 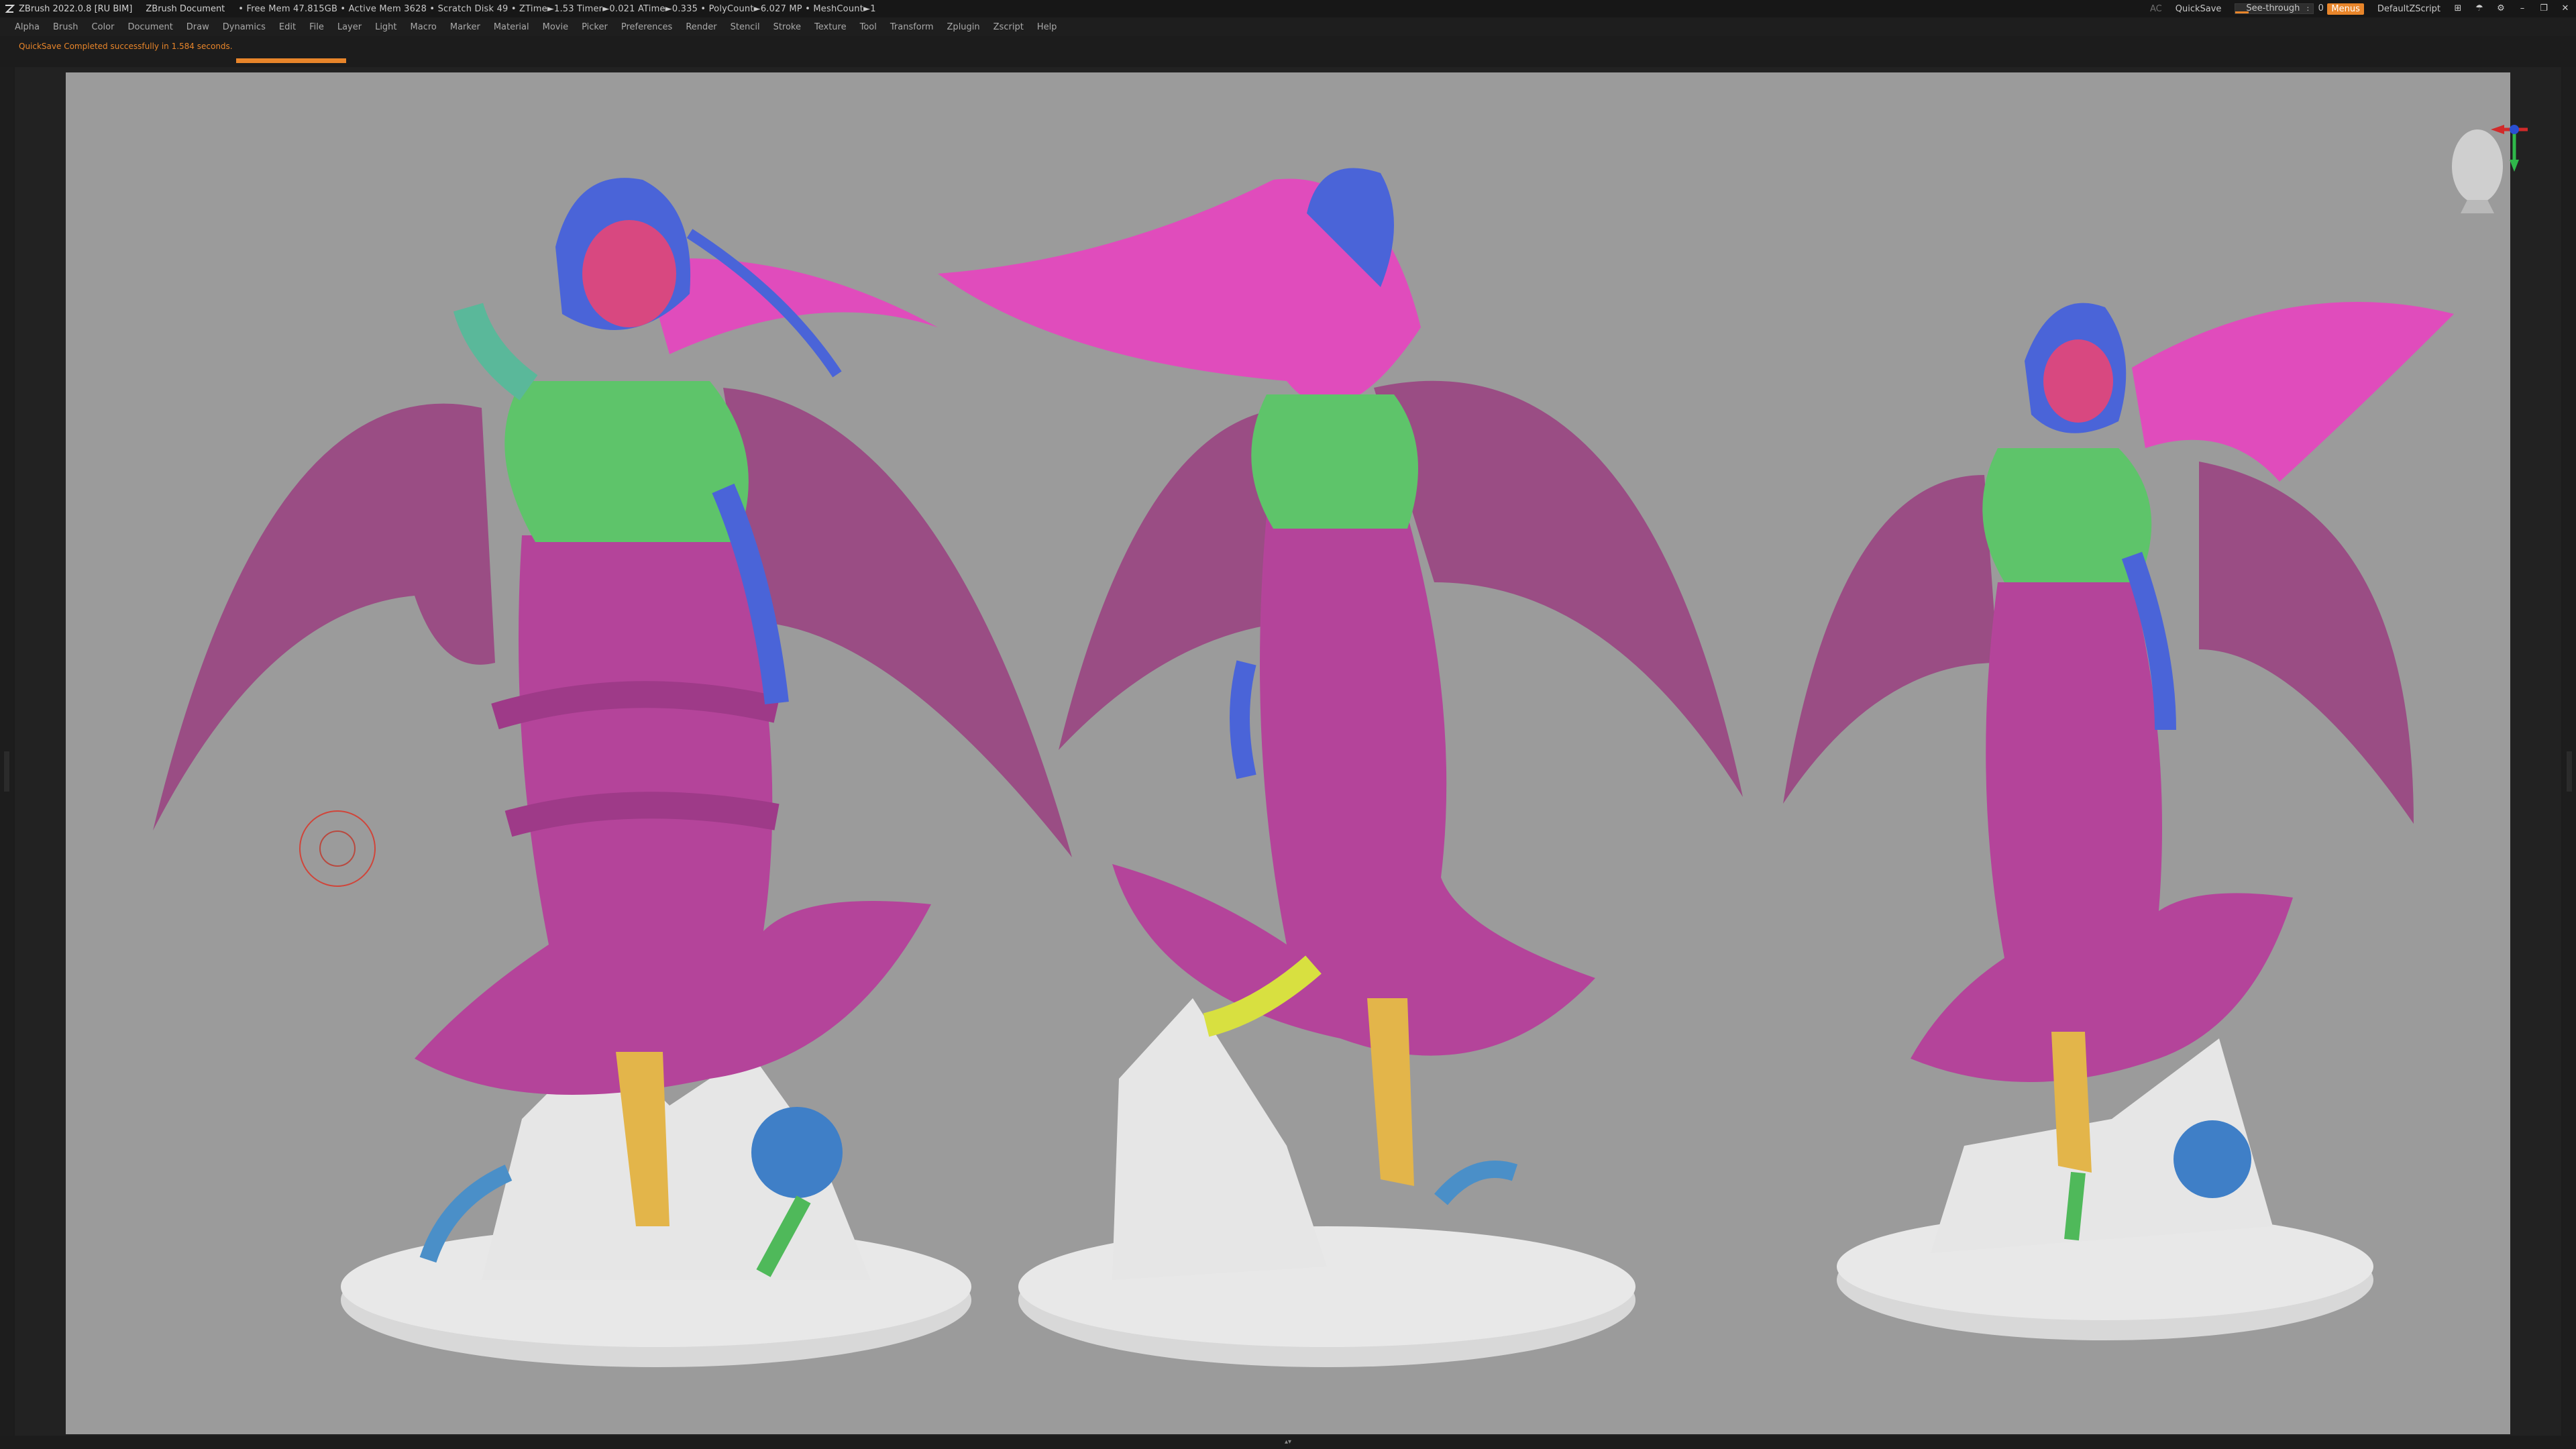 What do you see at coordinates (2408, 9) in the screenshot?
I see `default-zscript-button: DefaultZScript` at bounding box center [2408, 9].